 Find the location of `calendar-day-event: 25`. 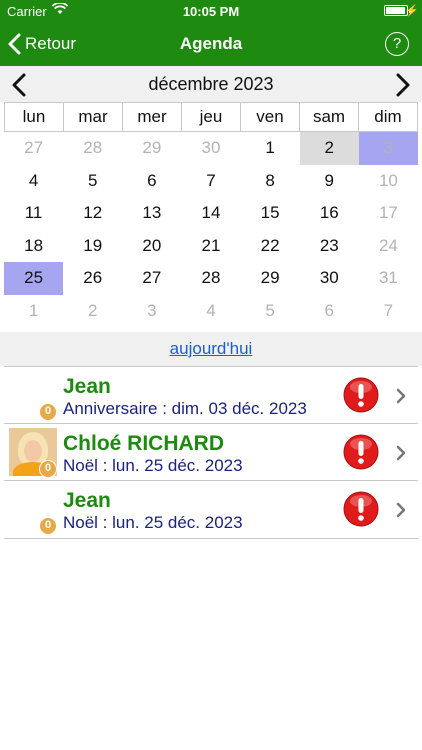

calendar-day-event: 25 is located at coordinates (34, 278).